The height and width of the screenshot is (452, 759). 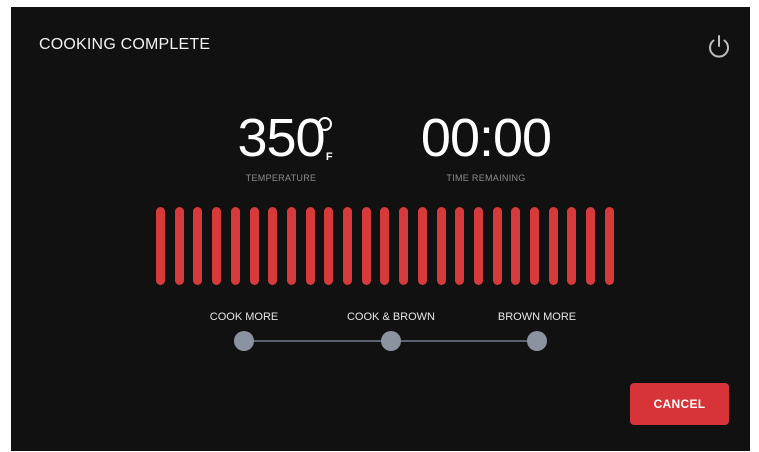 What do you see at coordinates (679, 404) in the screenshot?
I see `cancel-button: CANCEL` at bounding box center [679, 404].